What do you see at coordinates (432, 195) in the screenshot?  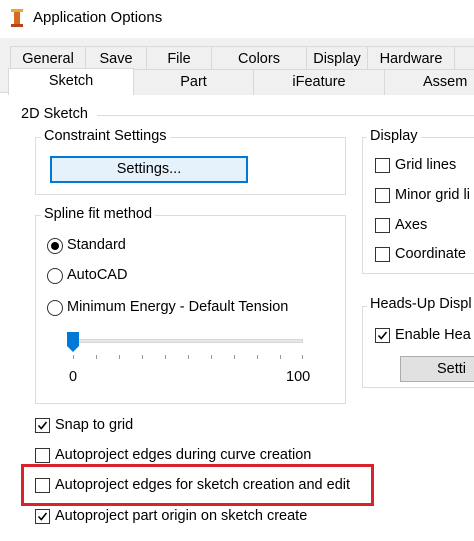 I see `minor-grid-lines-label: Minor grid li` at bounding box center [432, 195].